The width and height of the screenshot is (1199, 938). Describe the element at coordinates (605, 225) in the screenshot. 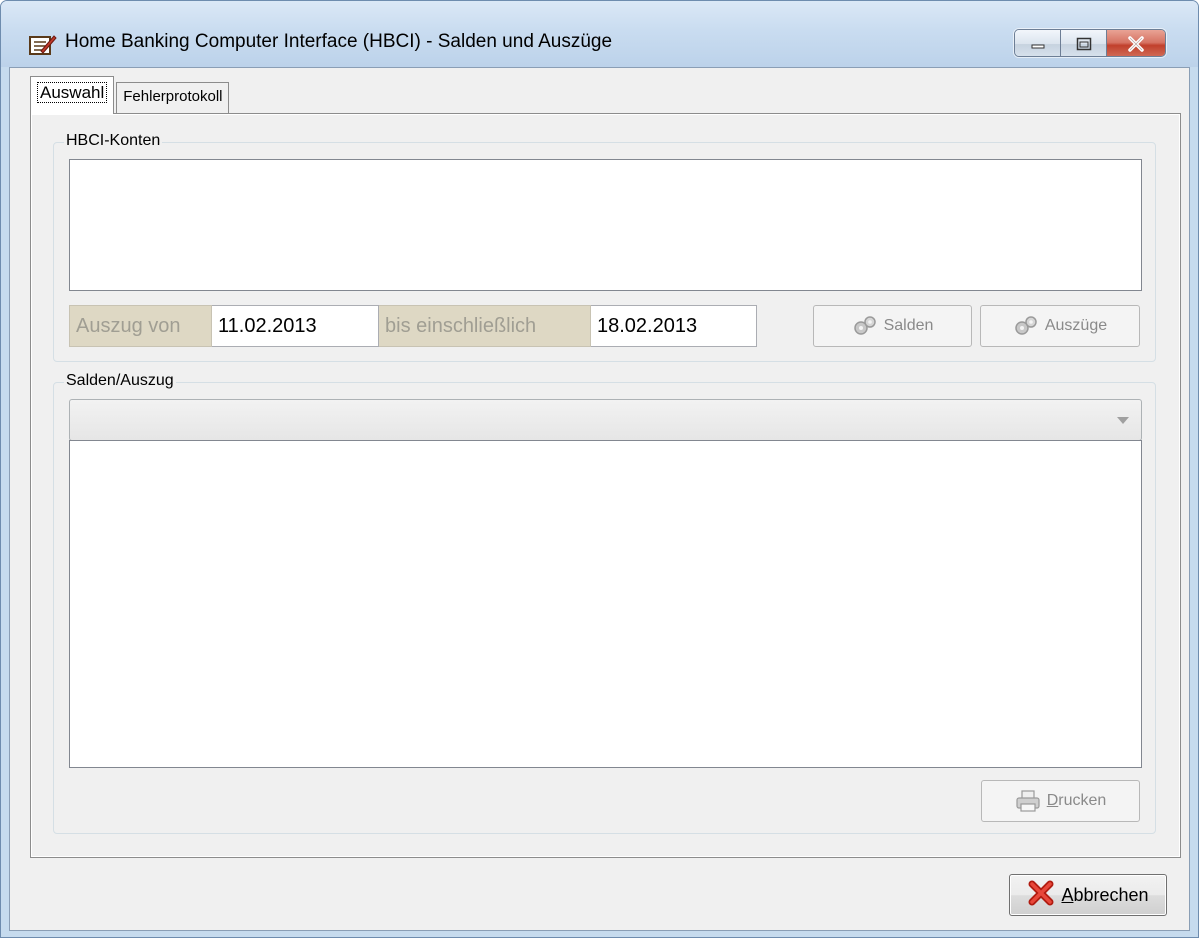

I see `accounts-list` at that location.